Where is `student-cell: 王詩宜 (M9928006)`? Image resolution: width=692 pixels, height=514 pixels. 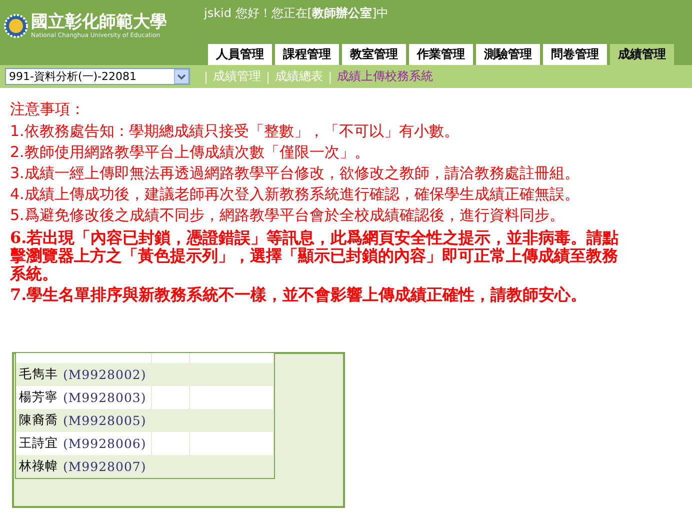 student-cell: 王詩宜 (M9928006) is located at coordinates (84, 443).